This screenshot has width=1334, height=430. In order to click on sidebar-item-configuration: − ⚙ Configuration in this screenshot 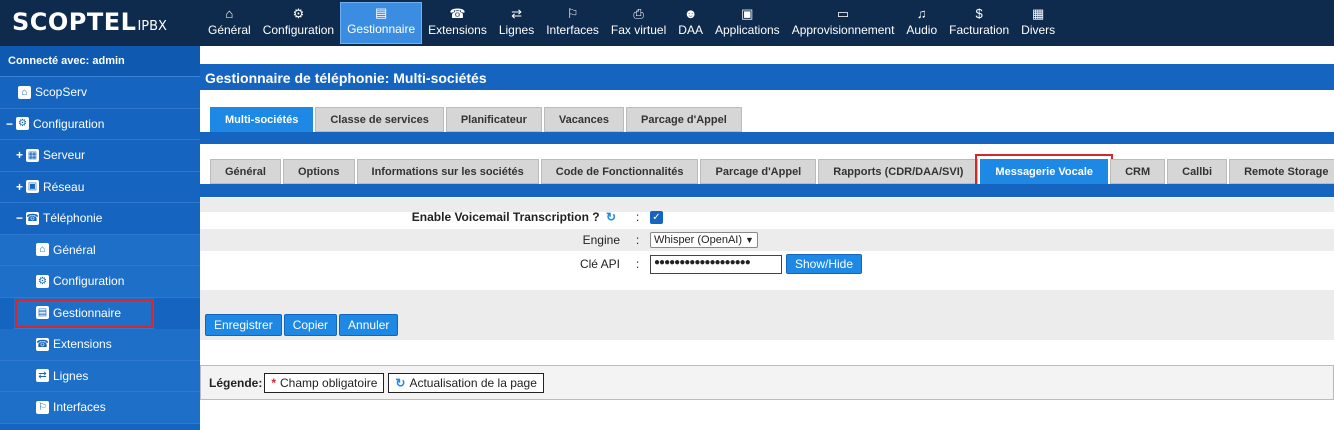, I will do `click(100, 124)`.